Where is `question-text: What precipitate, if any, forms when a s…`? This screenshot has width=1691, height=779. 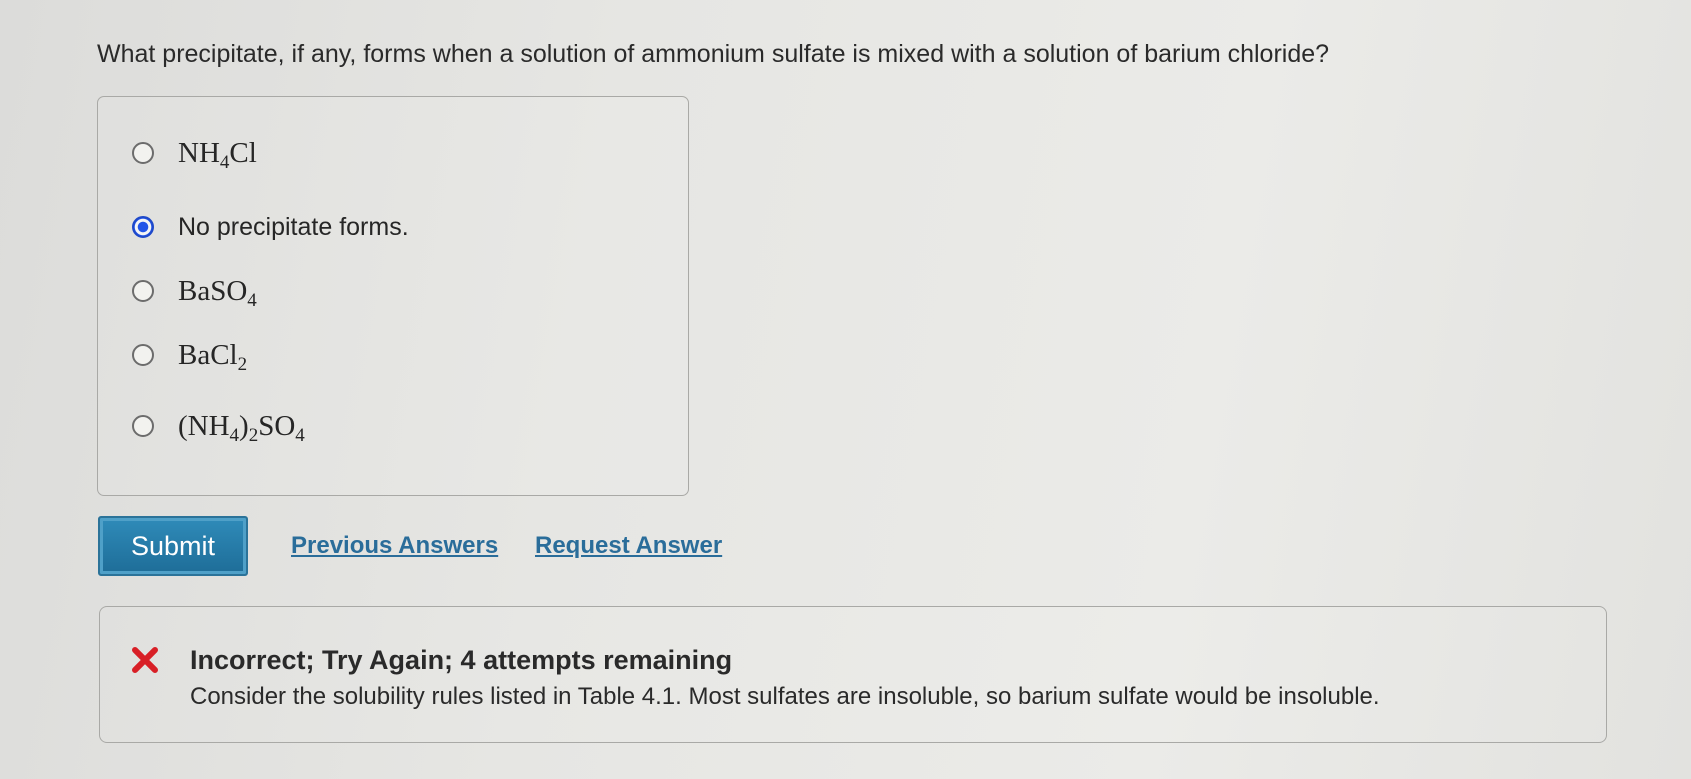 question-text: What precipitate, if any, forms when a s… is located at coordinates (713, 54).